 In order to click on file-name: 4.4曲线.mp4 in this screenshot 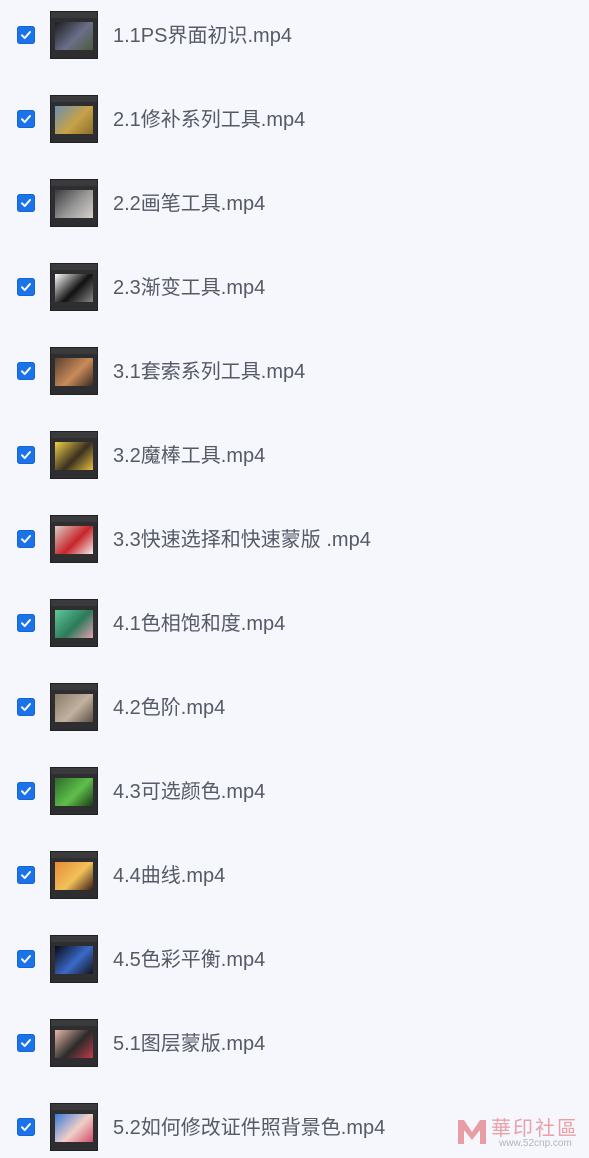, I will do `click(169, 876)`.